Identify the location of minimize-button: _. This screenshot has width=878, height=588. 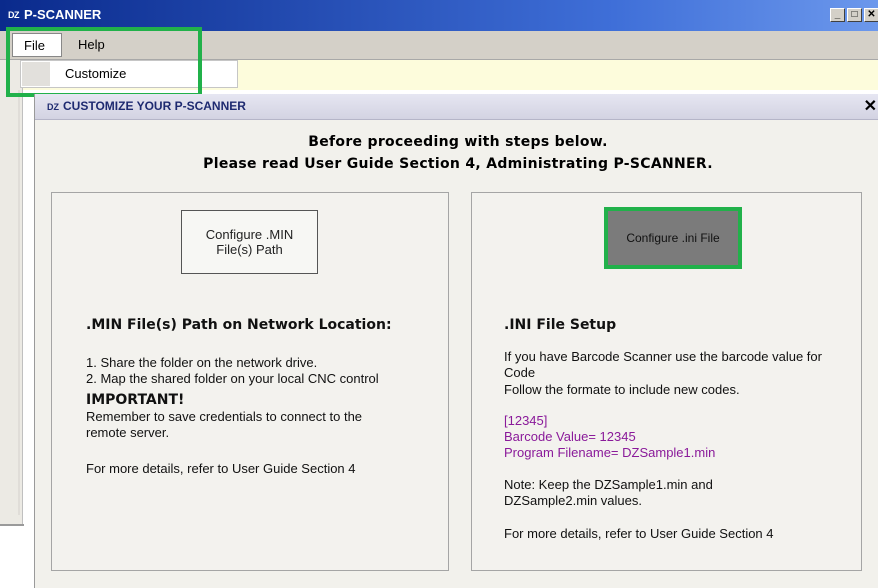
(837, 15).